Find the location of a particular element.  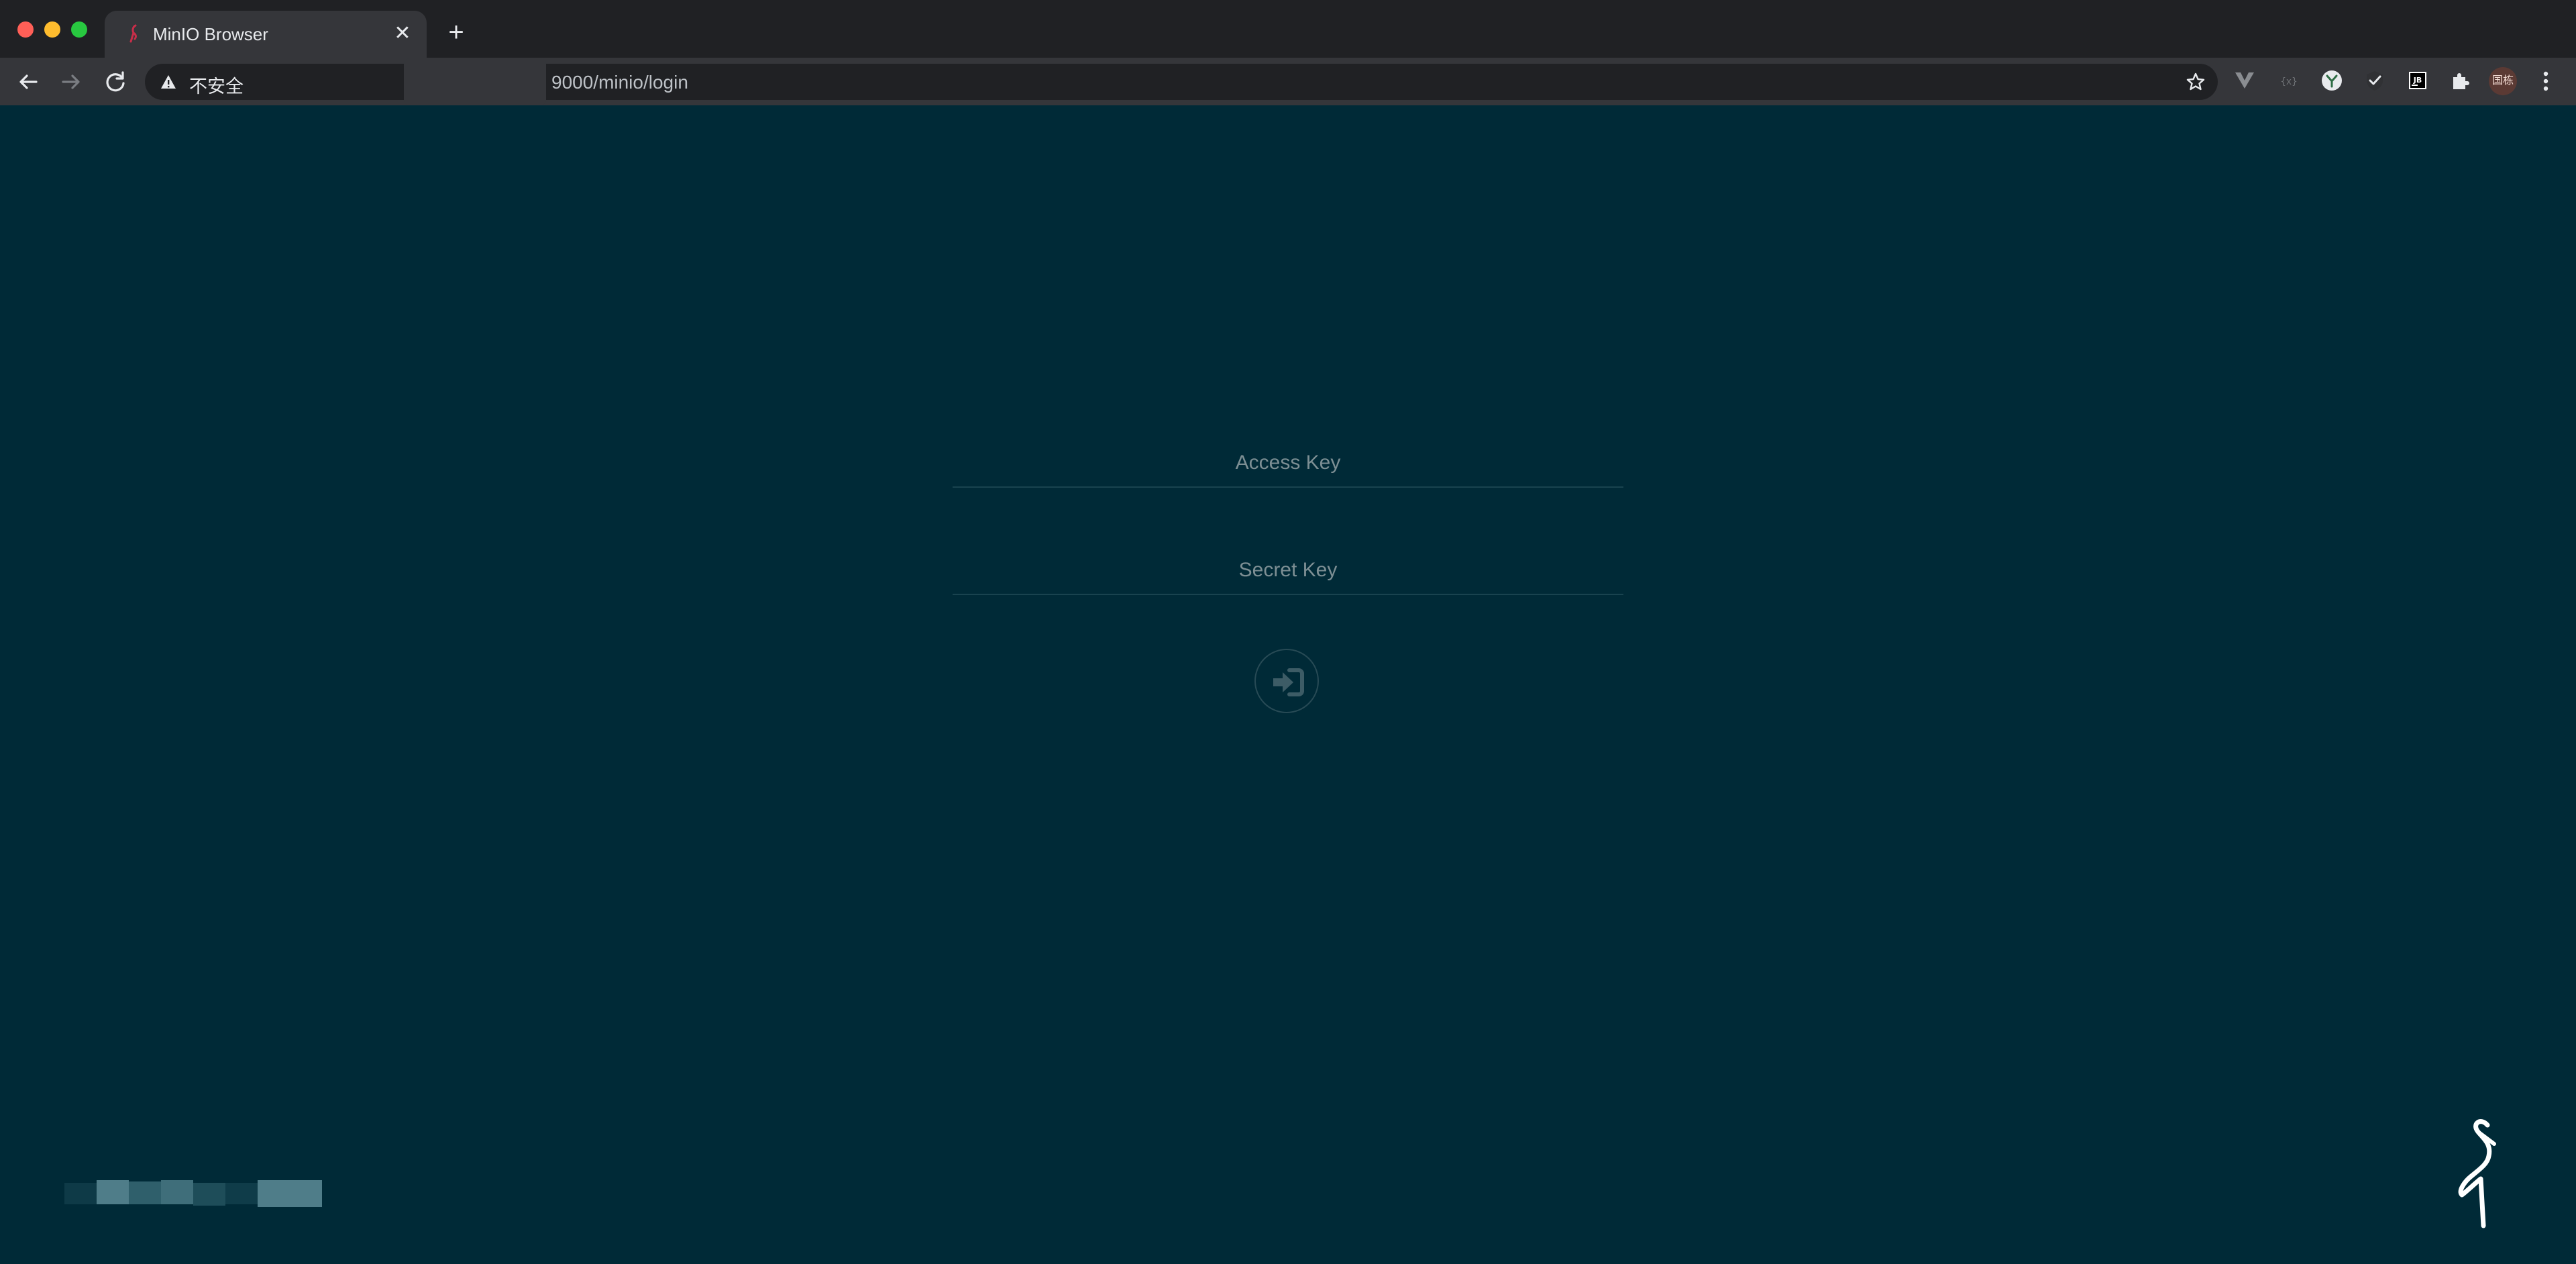

json-extension-icon: {x} is located at coordinates (2288, 80).